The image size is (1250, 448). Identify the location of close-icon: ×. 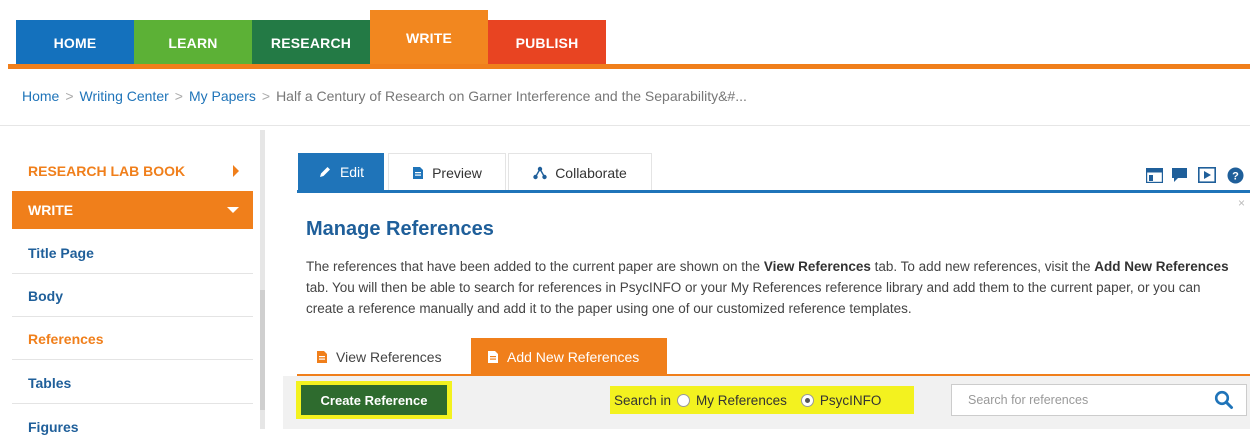
(1241, 203).